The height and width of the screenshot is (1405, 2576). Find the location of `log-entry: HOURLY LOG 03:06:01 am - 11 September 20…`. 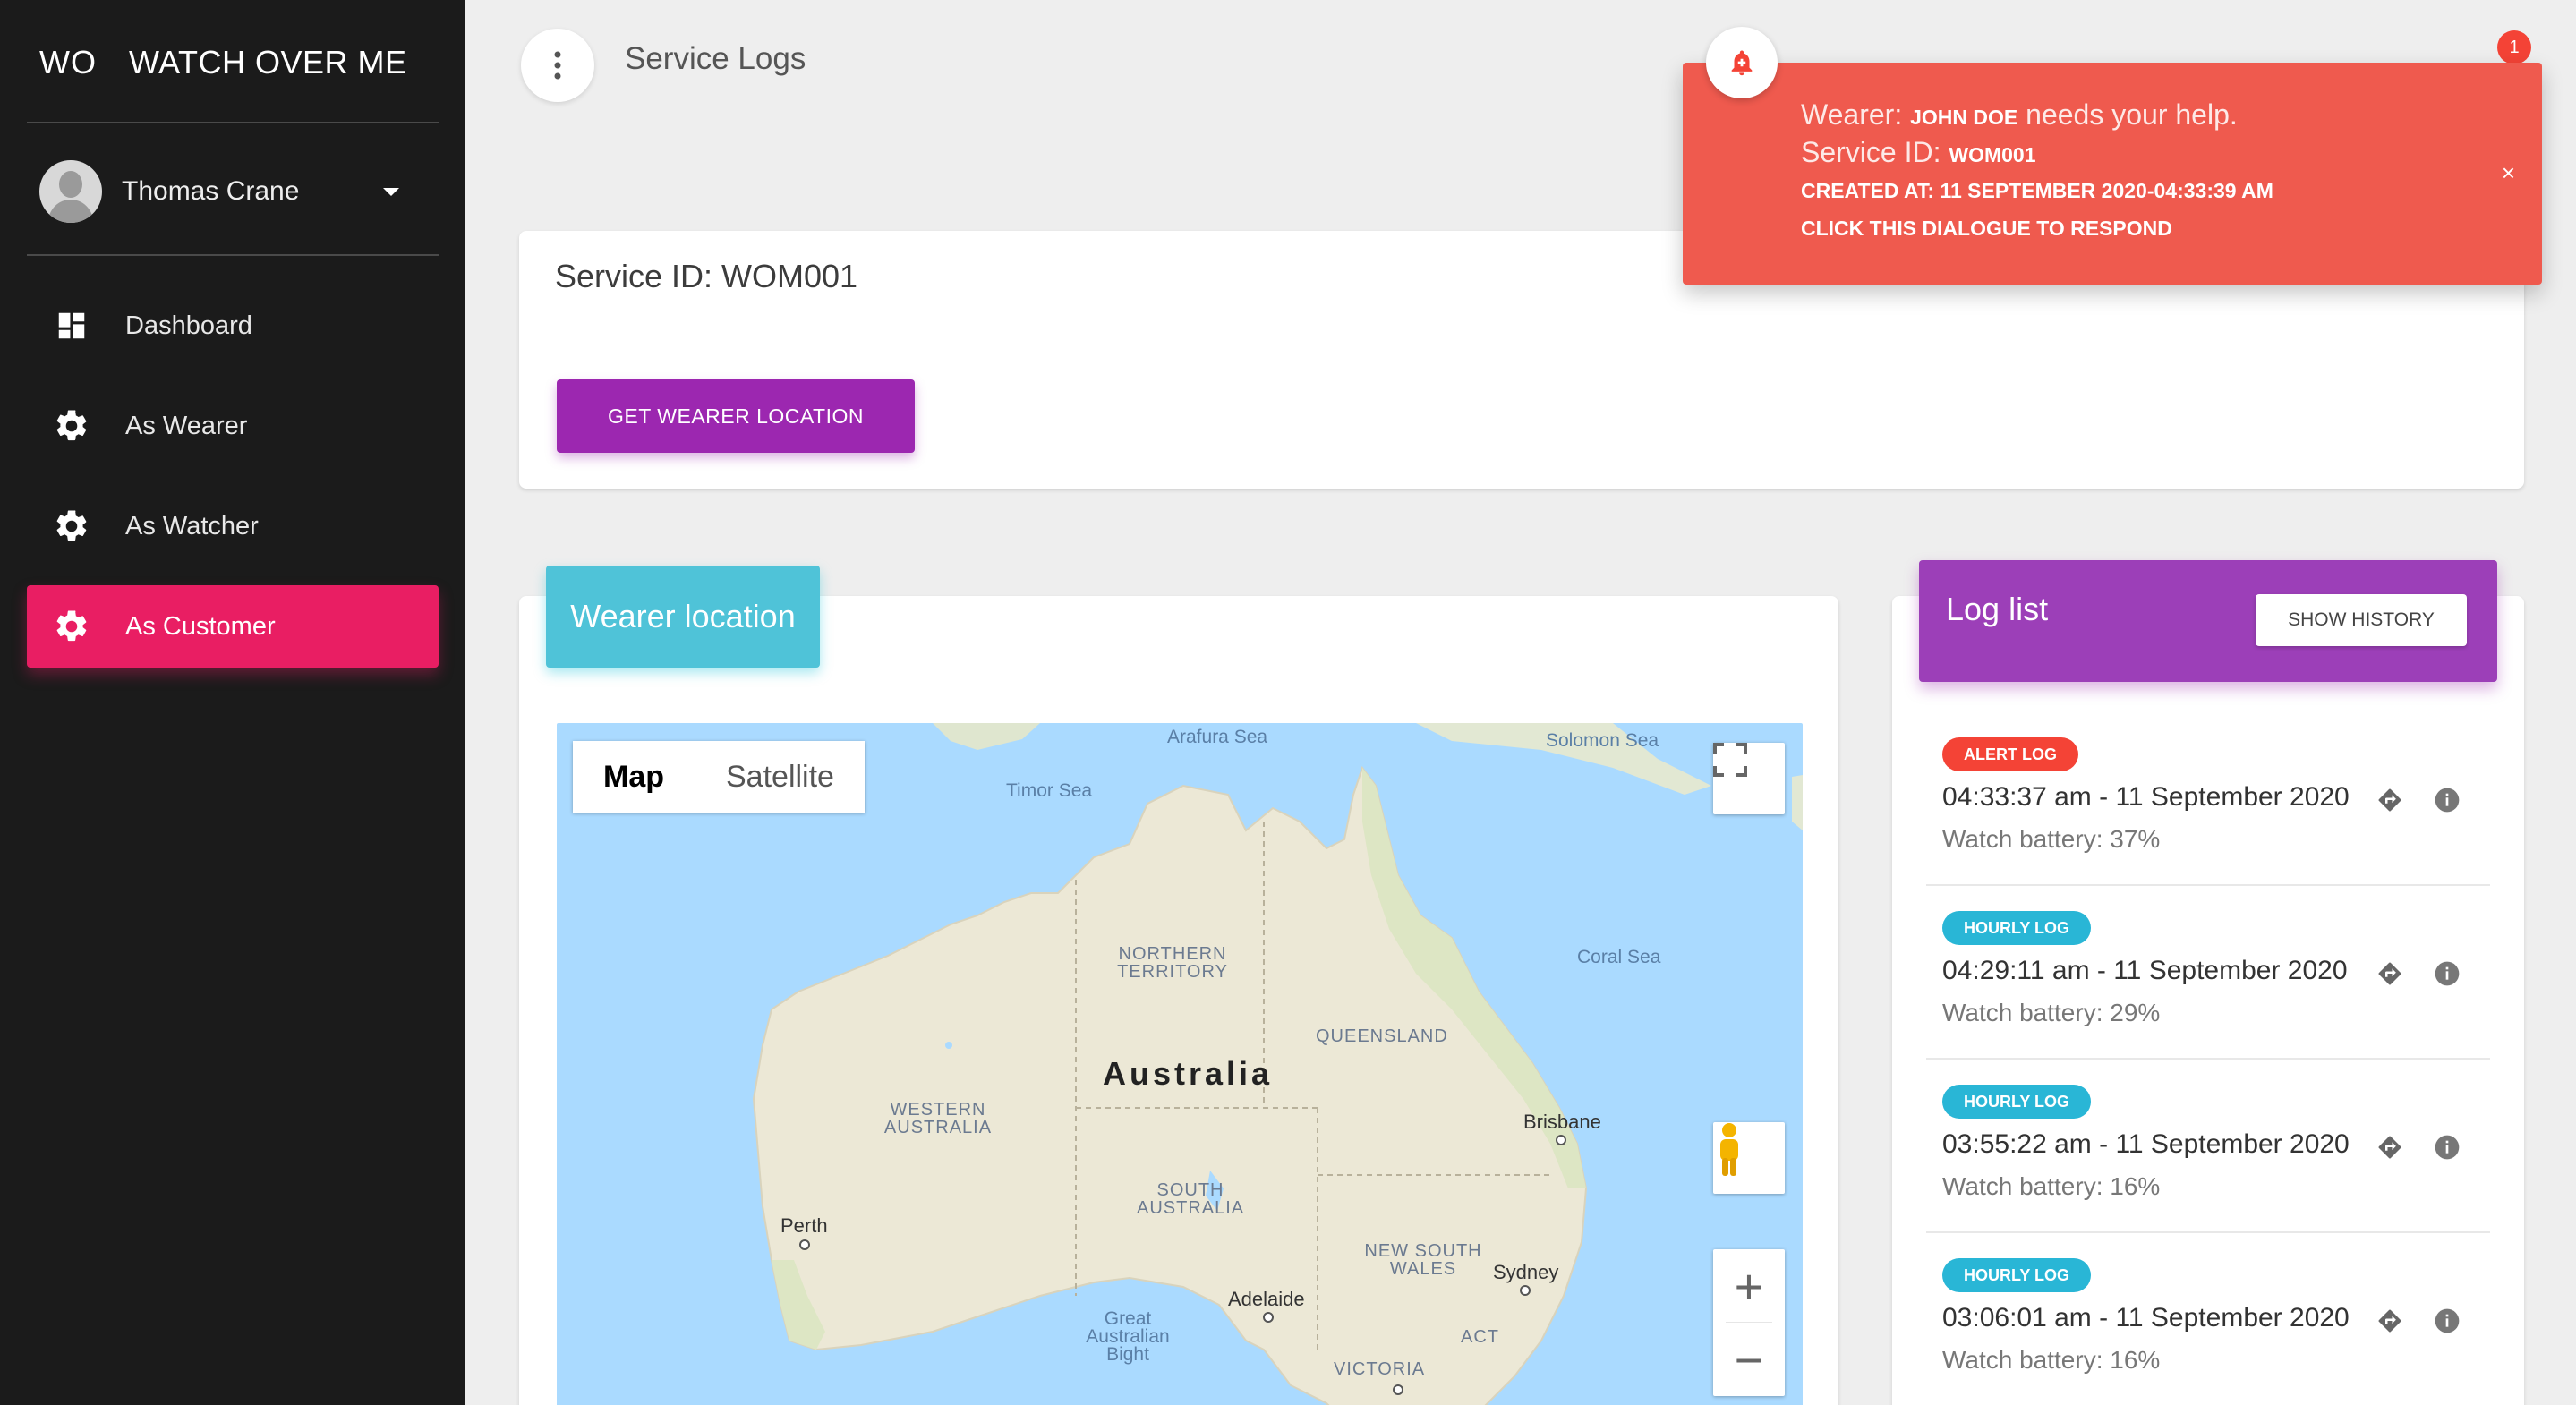

log-entry: HOURLY LOG 03:06:01 am - 11 September 20… is located at coordinates (2208, 1319).